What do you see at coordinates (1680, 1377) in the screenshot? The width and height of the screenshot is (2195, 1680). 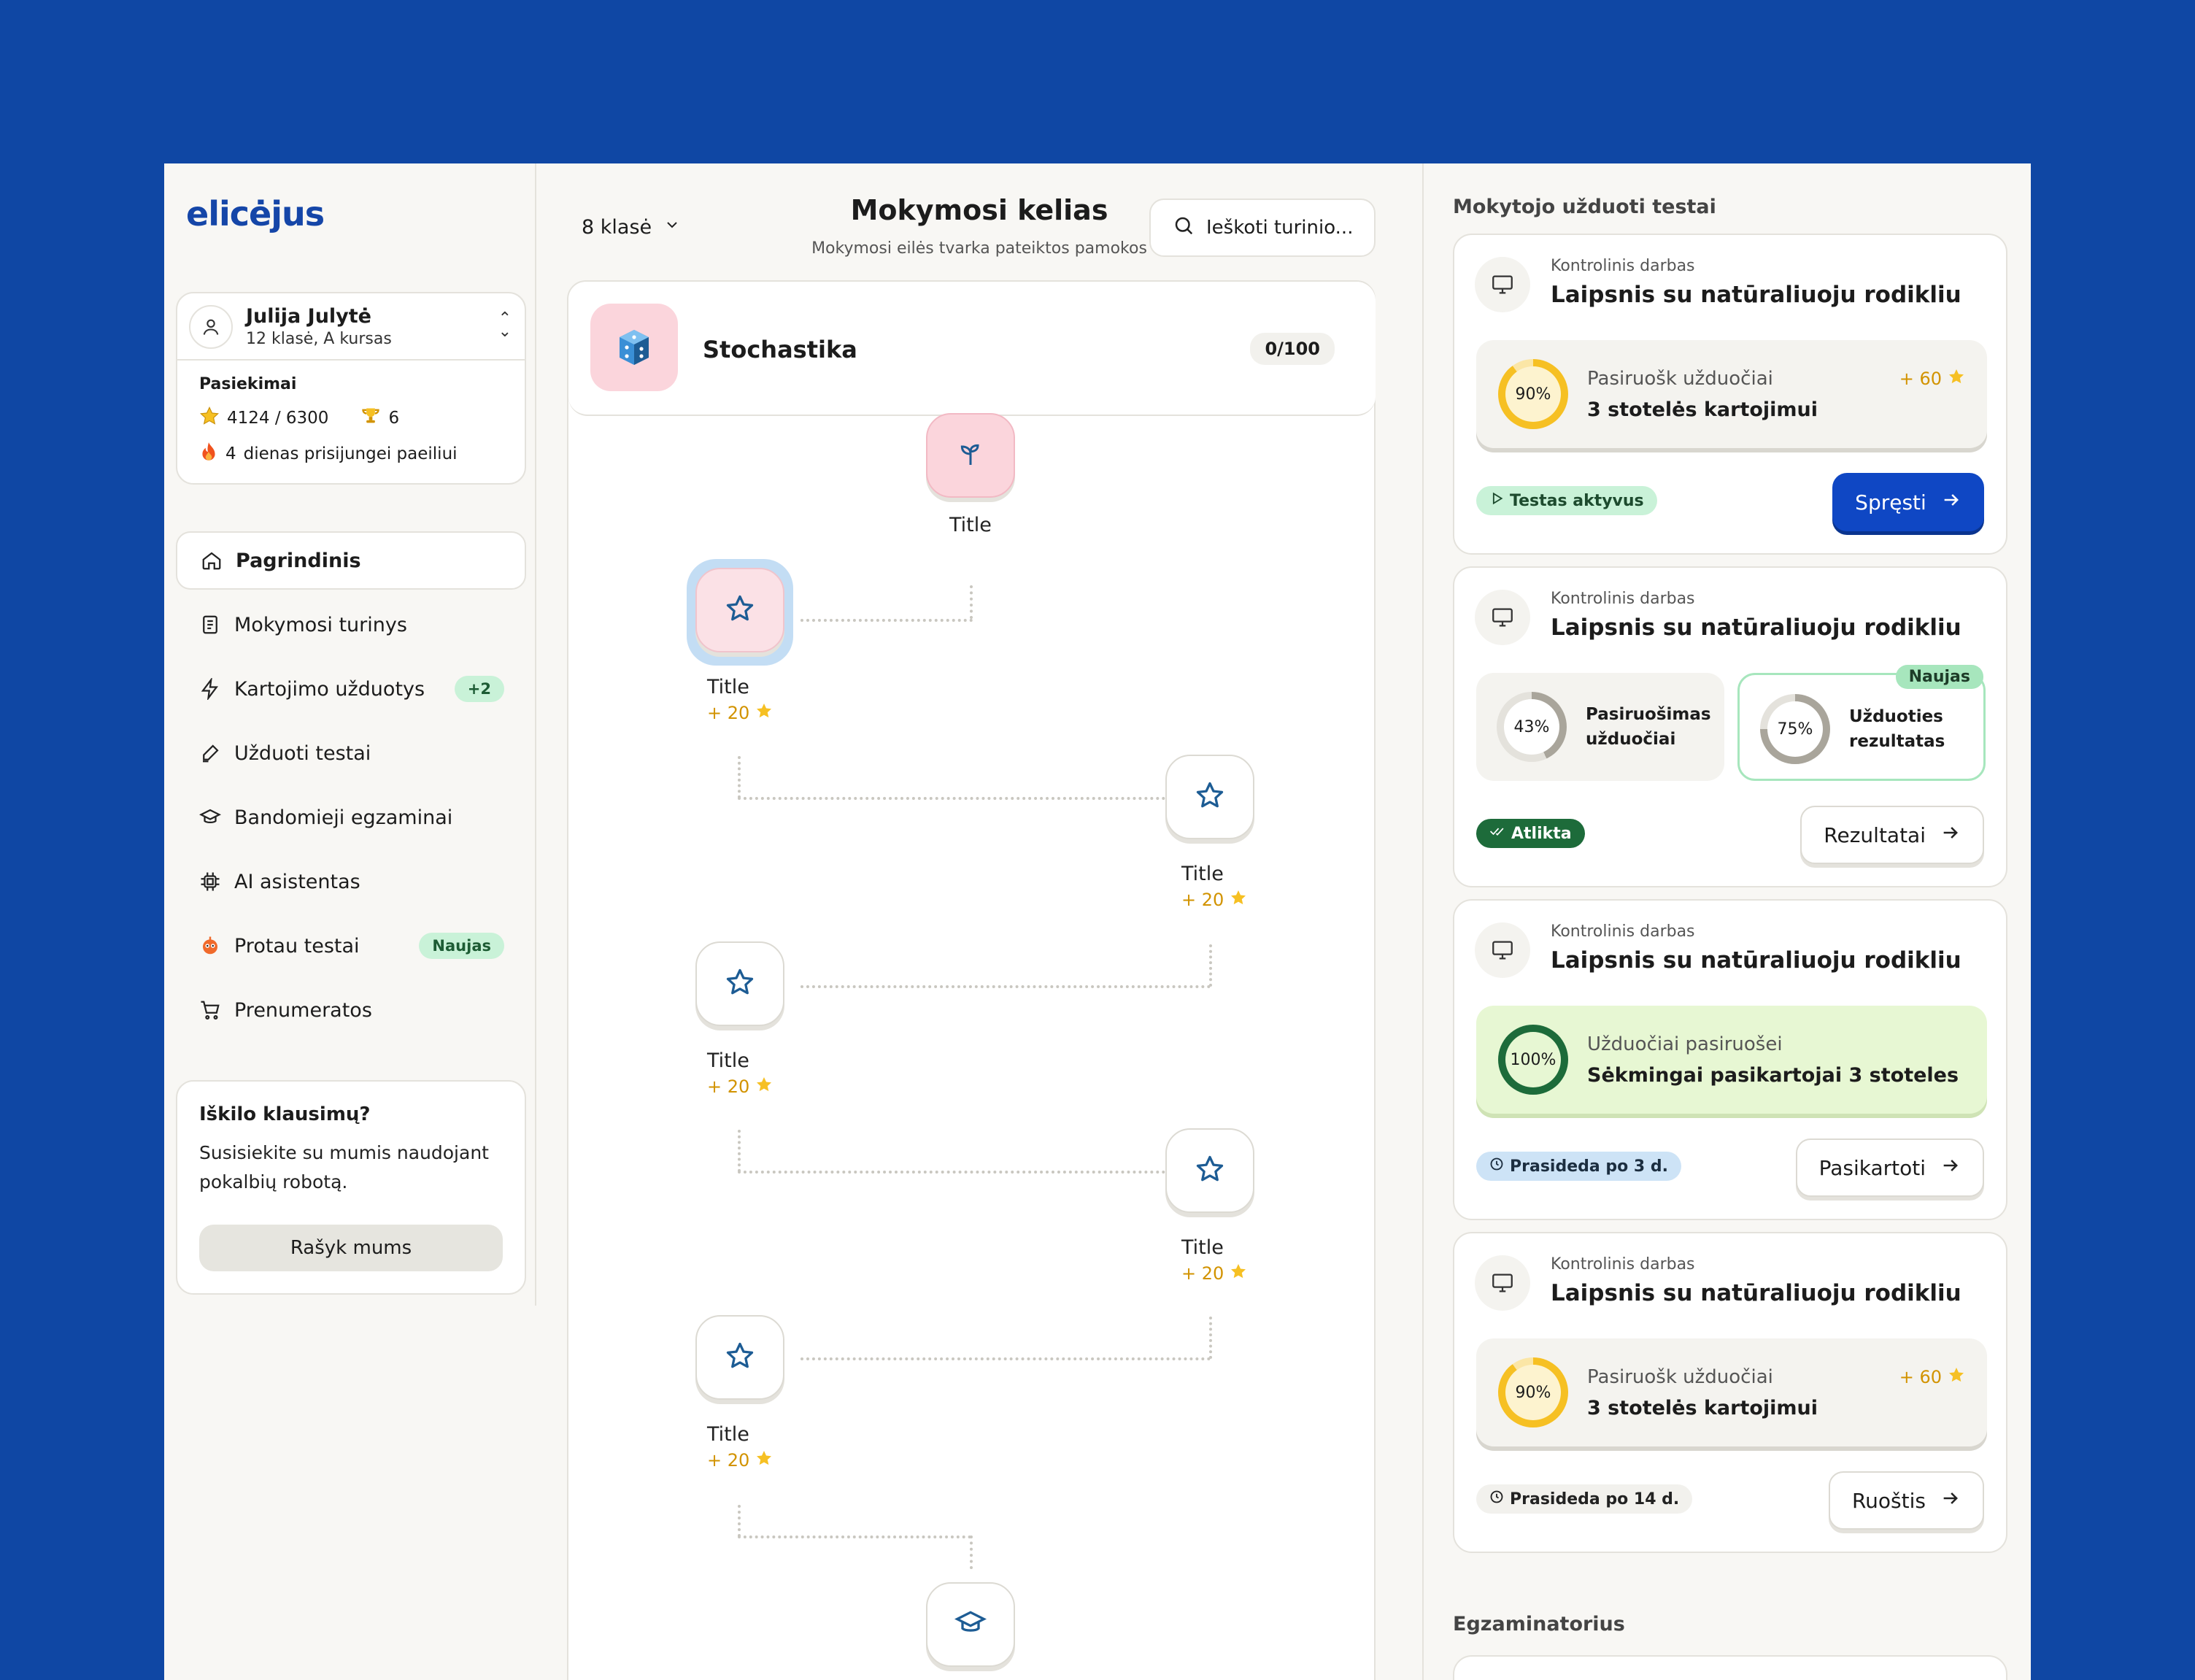 I see `progress-line1: Pasiruošk užduočiai` at bounding box center [1680, 1377].